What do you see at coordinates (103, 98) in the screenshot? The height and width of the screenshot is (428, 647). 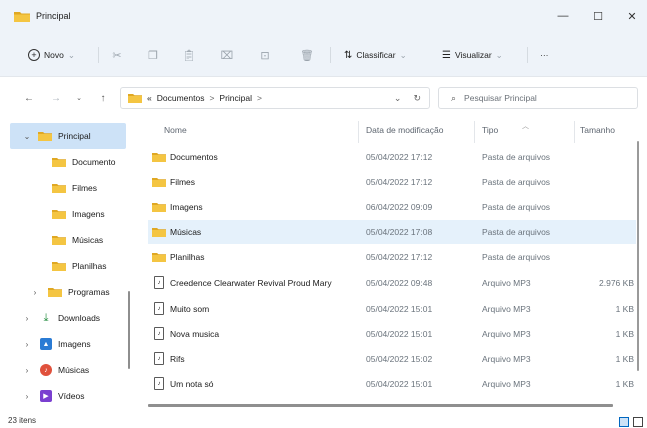 I see `up-arrow-icon: ↑` at bounding box center [103, 98].